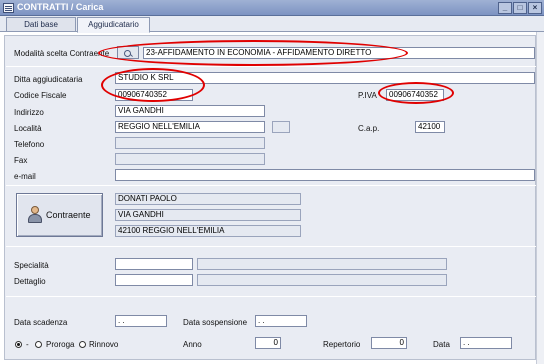  What do you see at coordinates (82, 344) in the screenshot?
I see `radio-rinnovo` at bounding box center [82, 344].